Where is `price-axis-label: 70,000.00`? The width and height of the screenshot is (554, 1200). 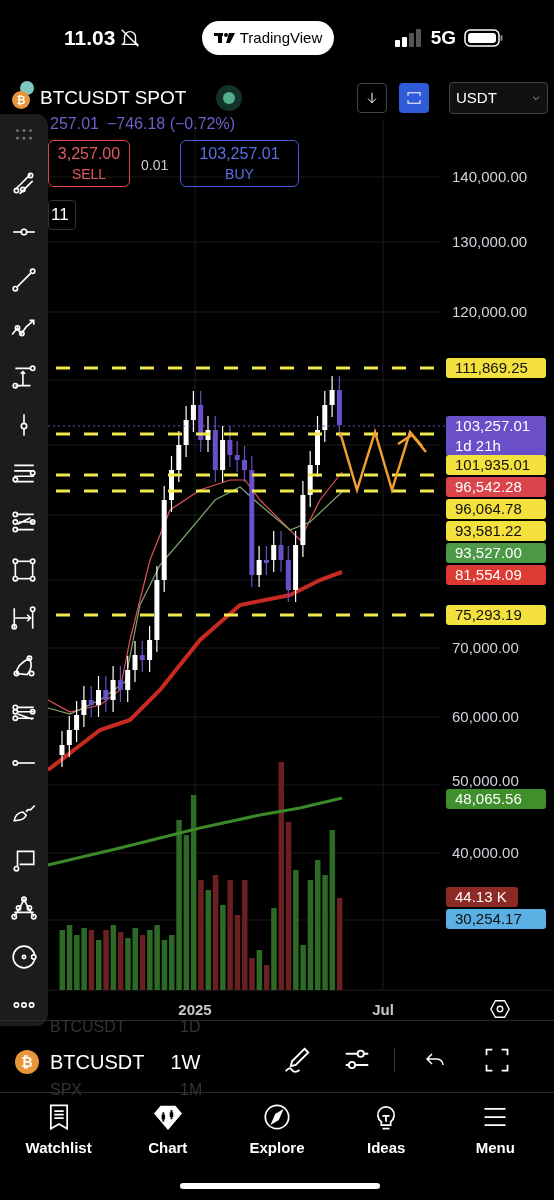 price-axis-label: 70,000.00 is located at coordinates (485, 648).